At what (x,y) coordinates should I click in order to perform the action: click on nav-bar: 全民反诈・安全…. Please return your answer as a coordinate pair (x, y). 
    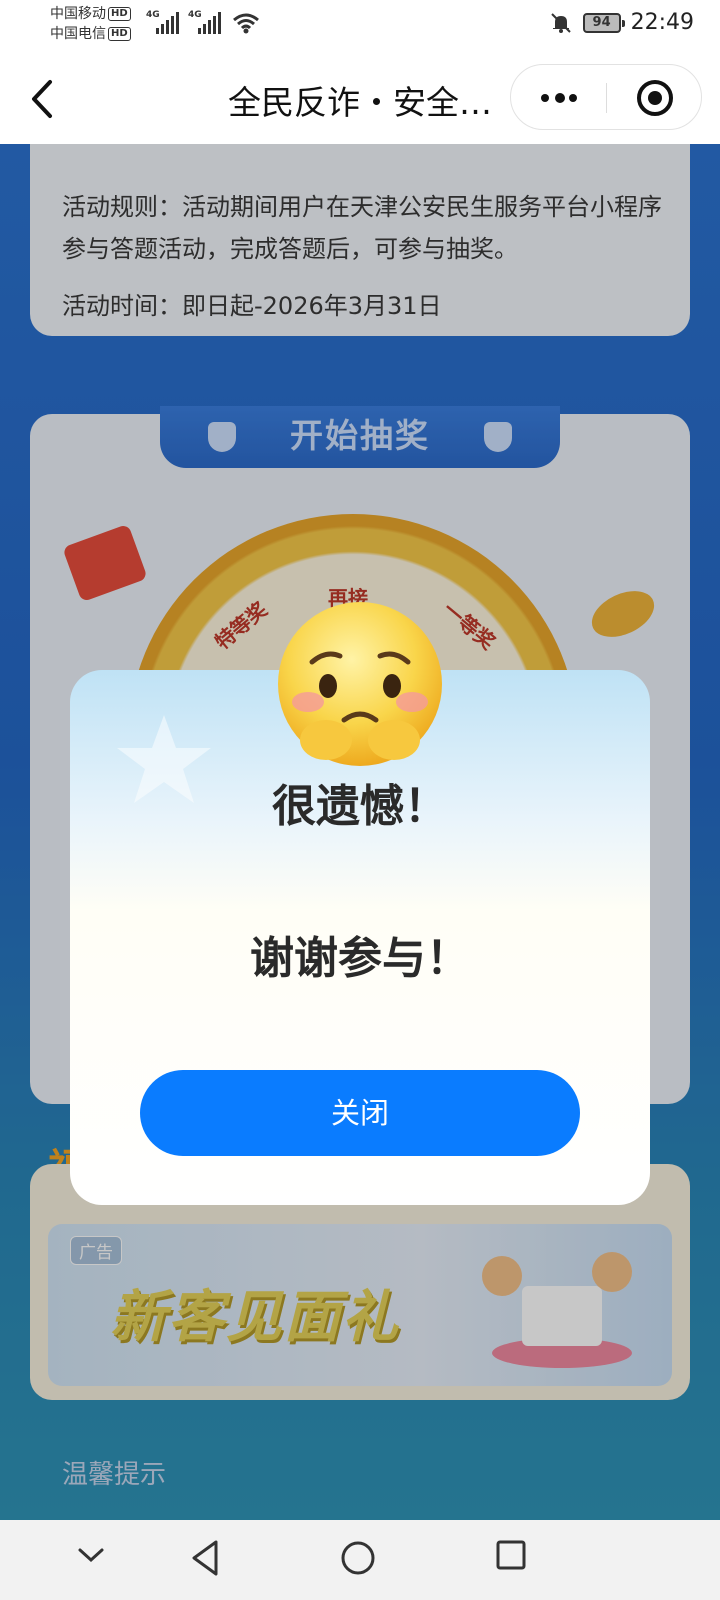
    Looking at the image, I should click on (360, 99).